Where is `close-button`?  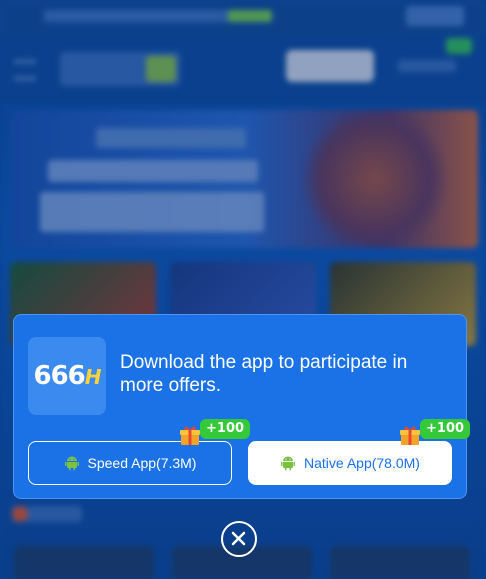 close-button is located at coordinates (239, 539).